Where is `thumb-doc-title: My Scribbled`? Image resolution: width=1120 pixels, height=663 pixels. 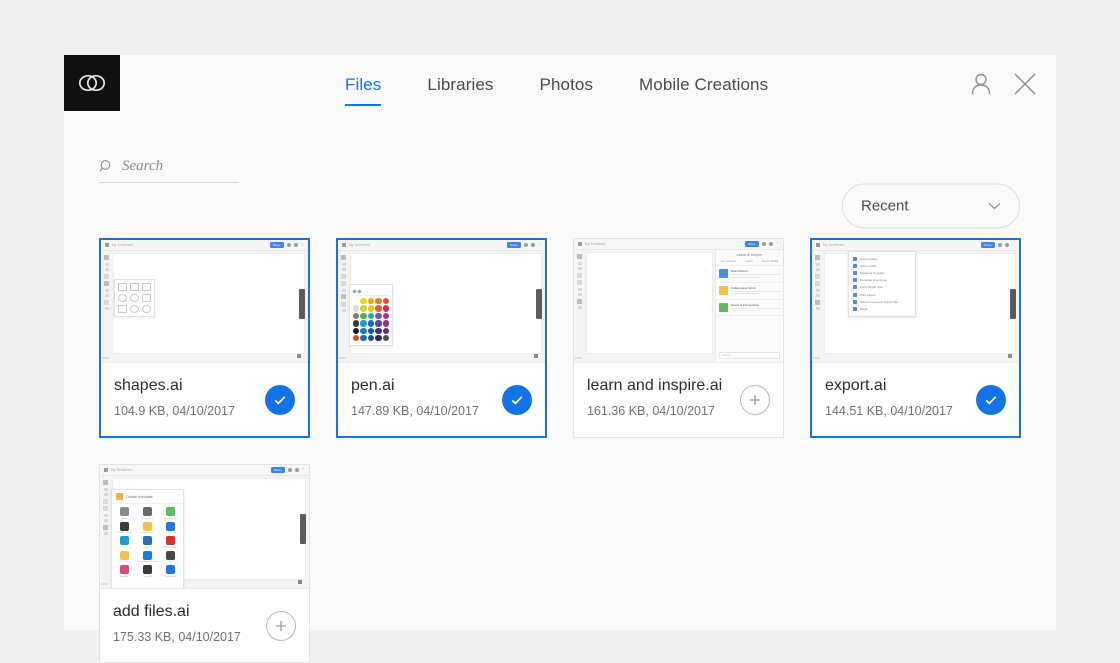 thumb-doc-title: My Scribbled is located at coordinates (595, 244).